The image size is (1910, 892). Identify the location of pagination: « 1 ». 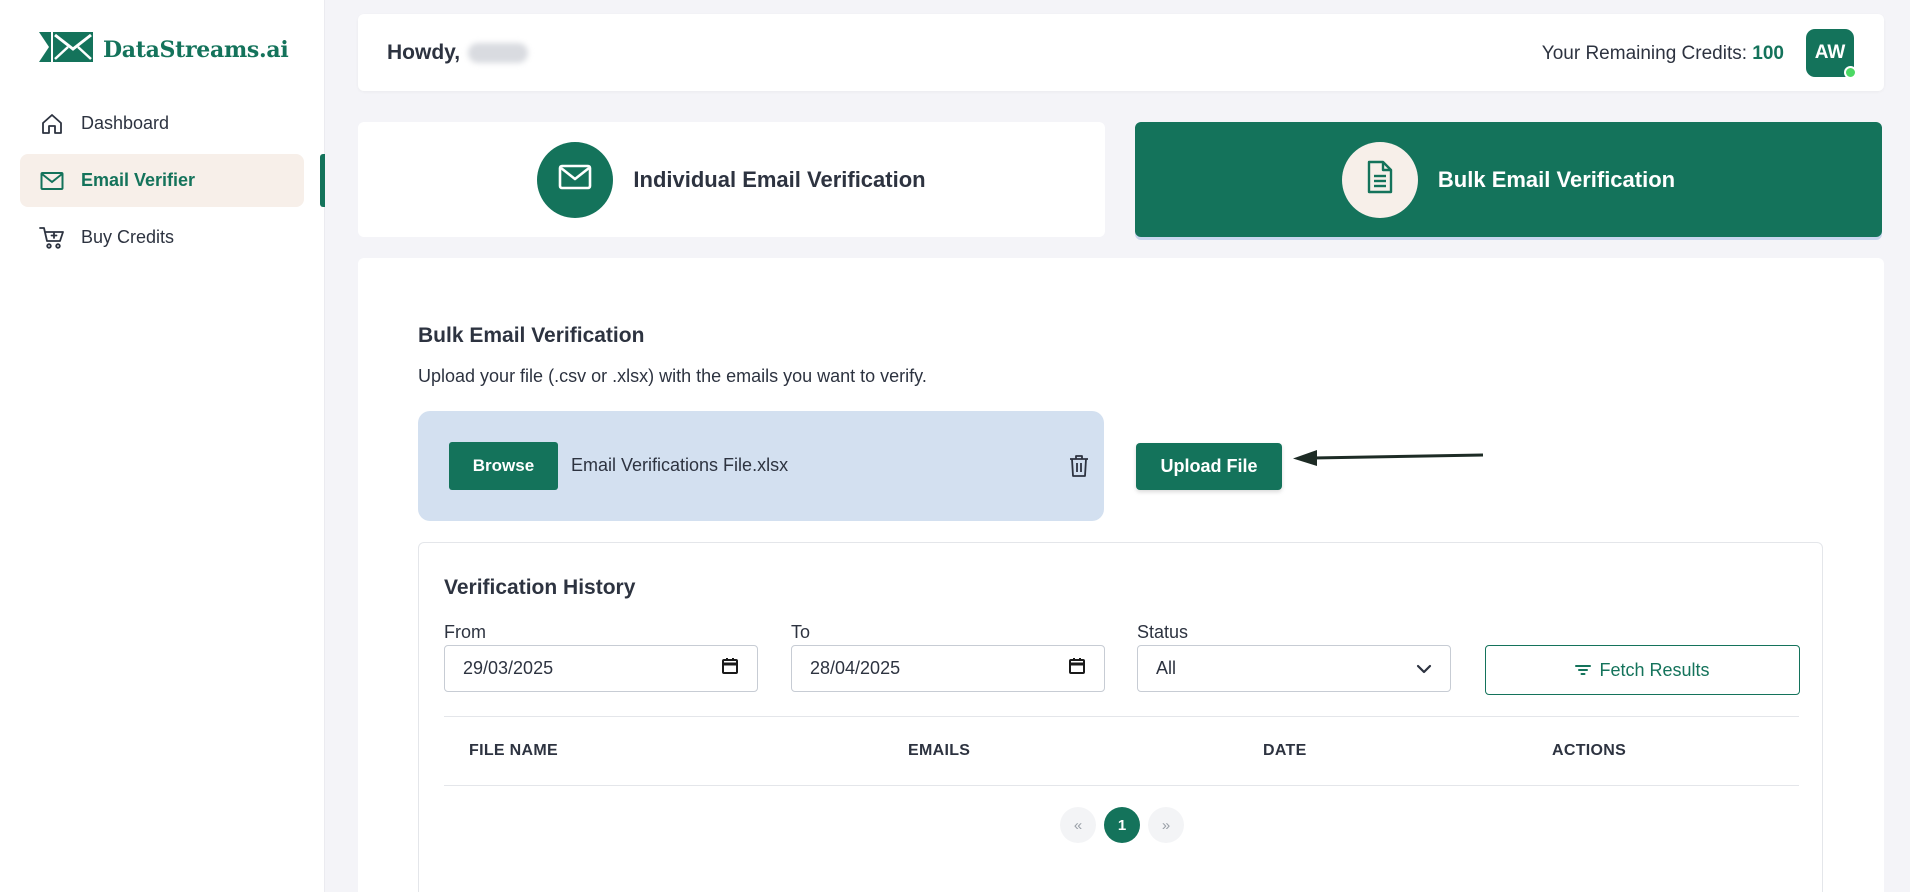
(1122, 825).